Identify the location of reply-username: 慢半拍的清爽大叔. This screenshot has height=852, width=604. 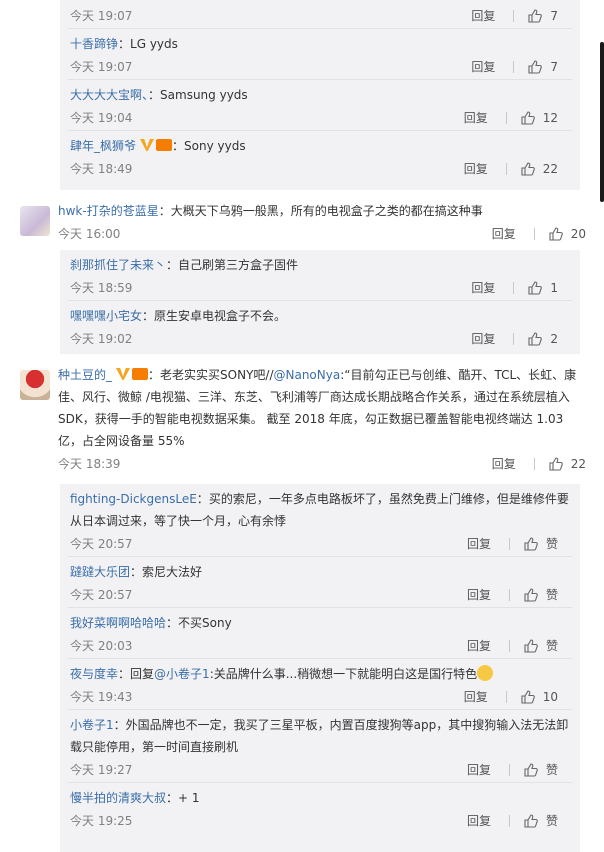
(118, 798).